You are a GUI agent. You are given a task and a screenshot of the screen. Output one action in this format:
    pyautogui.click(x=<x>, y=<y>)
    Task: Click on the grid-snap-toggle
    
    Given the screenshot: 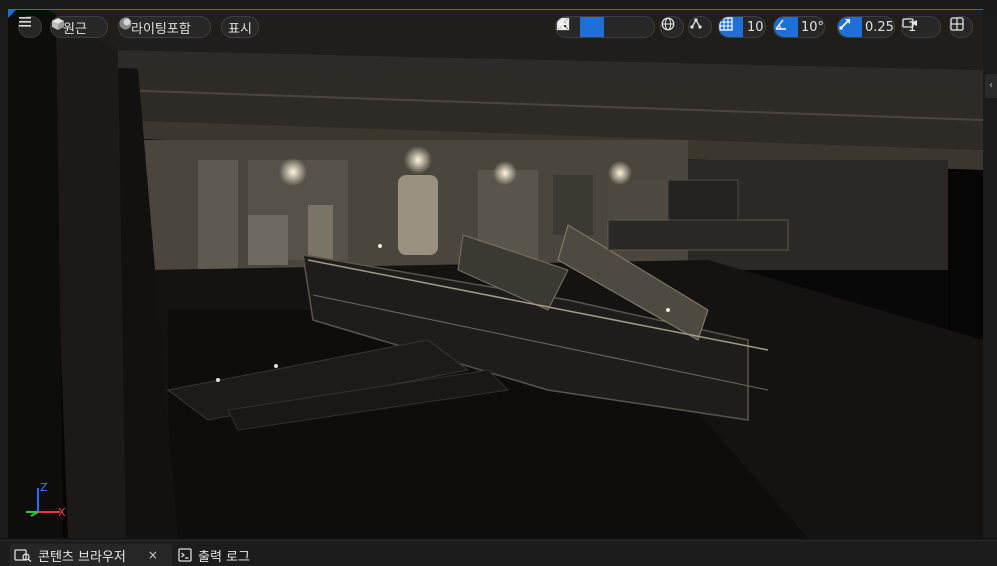 What is the action you would take?
    pyautogui.click(x=731, y=27)
    